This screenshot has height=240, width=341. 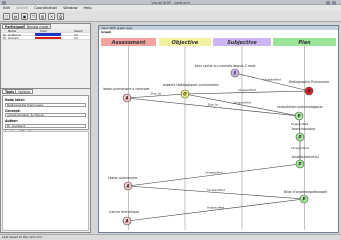 I want to click on column-label-assessment: Assessment, so click(x=128, y=43).